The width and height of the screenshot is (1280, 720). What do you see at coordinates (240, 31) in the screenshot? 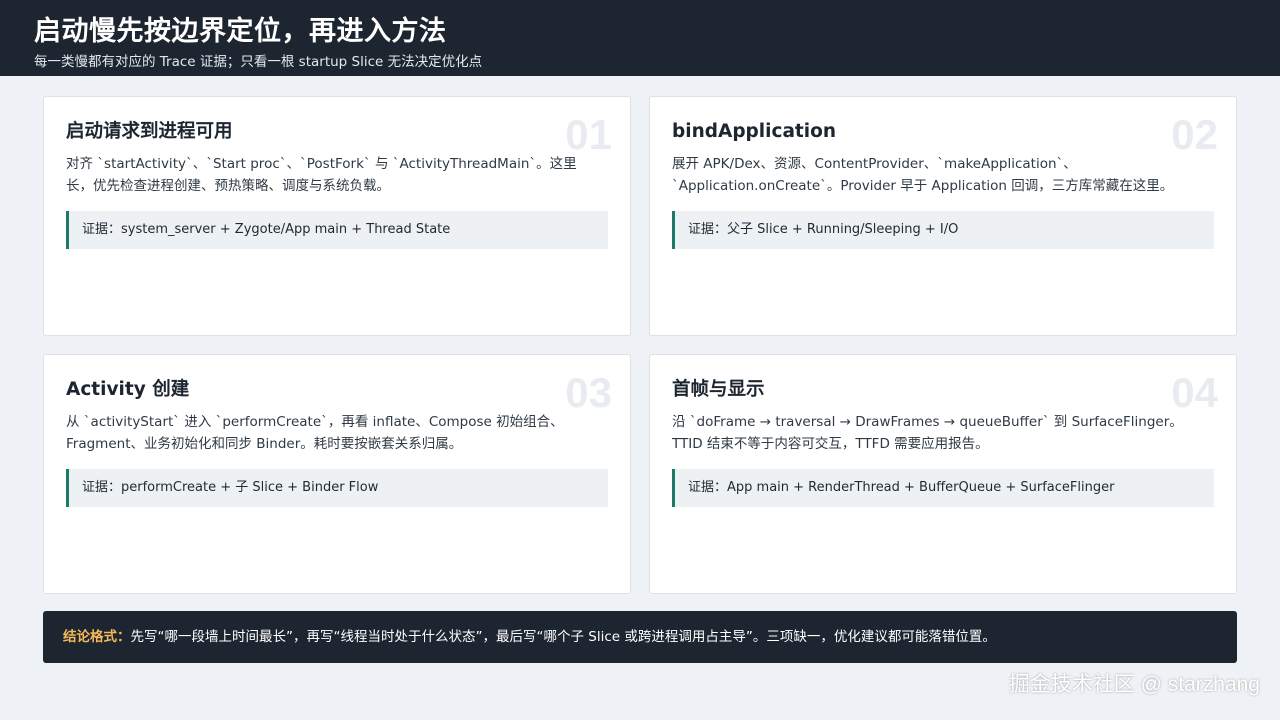
I see `page-title: 启动慢先按边界定位，再进入方法` at bounding box center [240, 31].